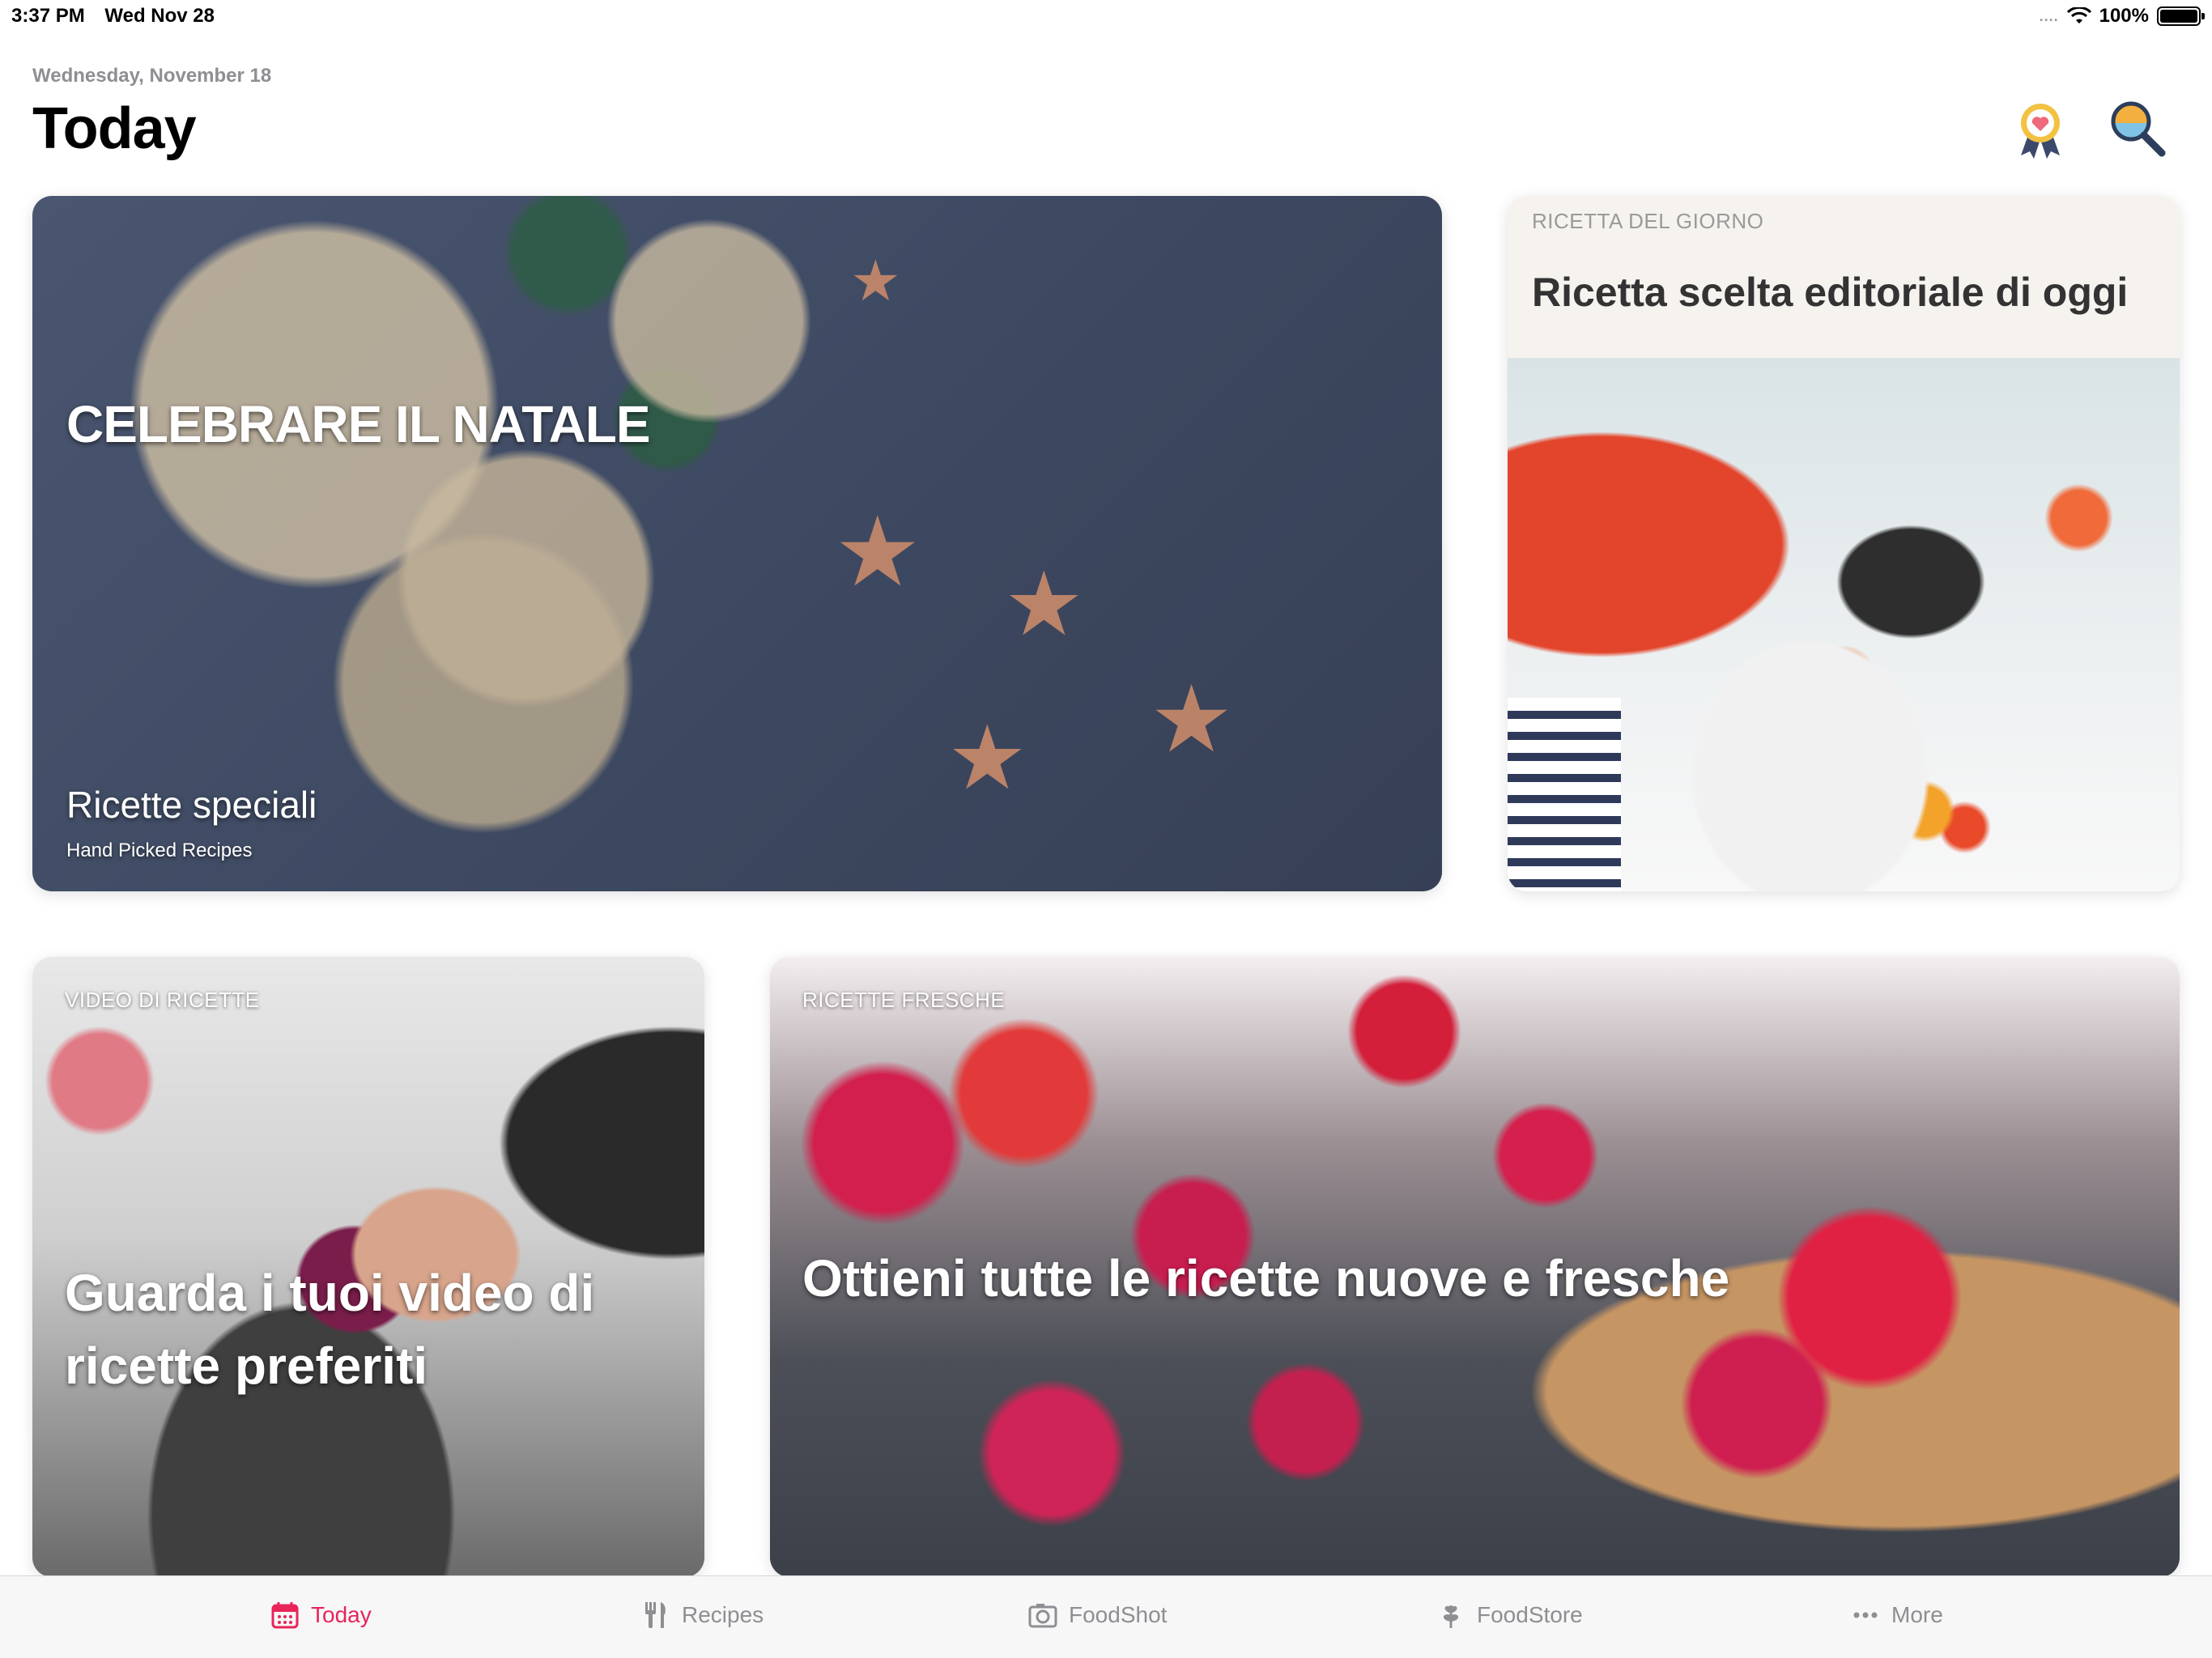 The image size is (2212, 1658). I want to click on tab-more-label: More, so click(1917, 1614).